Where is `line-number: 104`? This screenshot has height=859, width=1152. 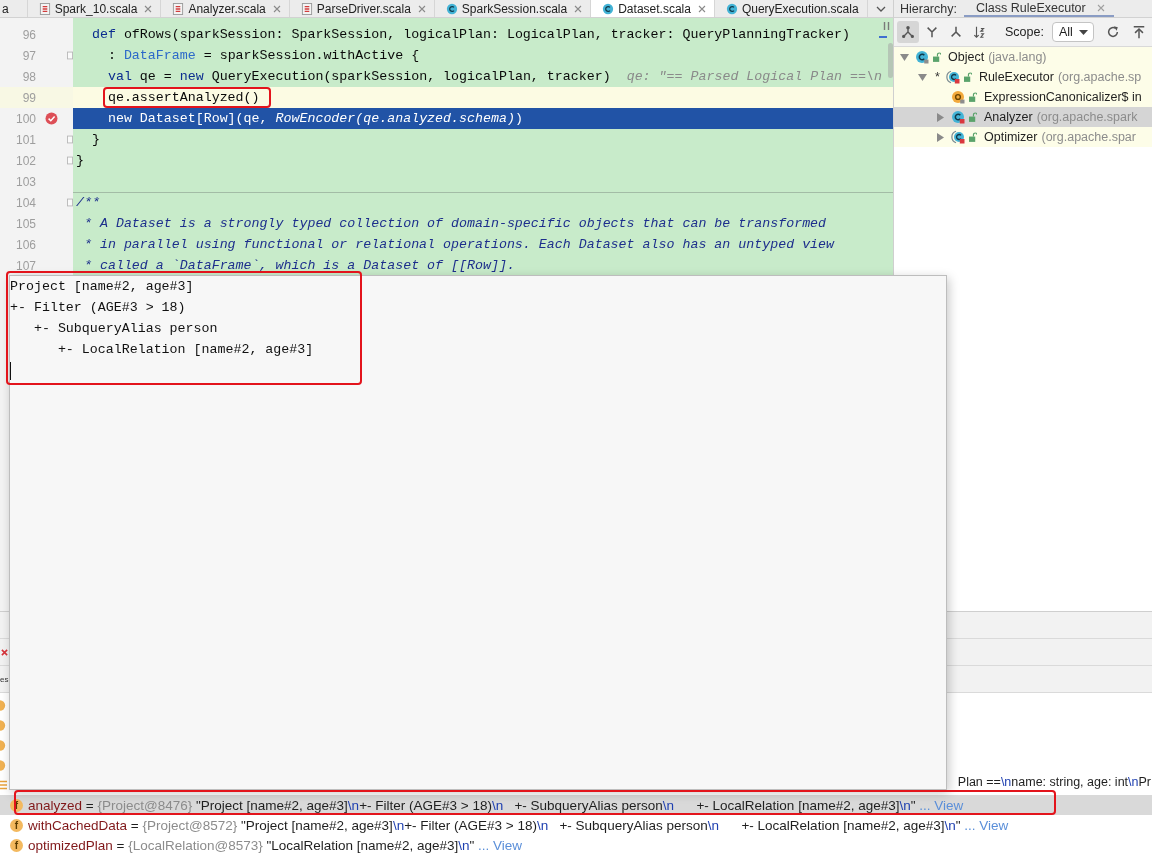 line-number: 104 is located at coordinates (25, 202).